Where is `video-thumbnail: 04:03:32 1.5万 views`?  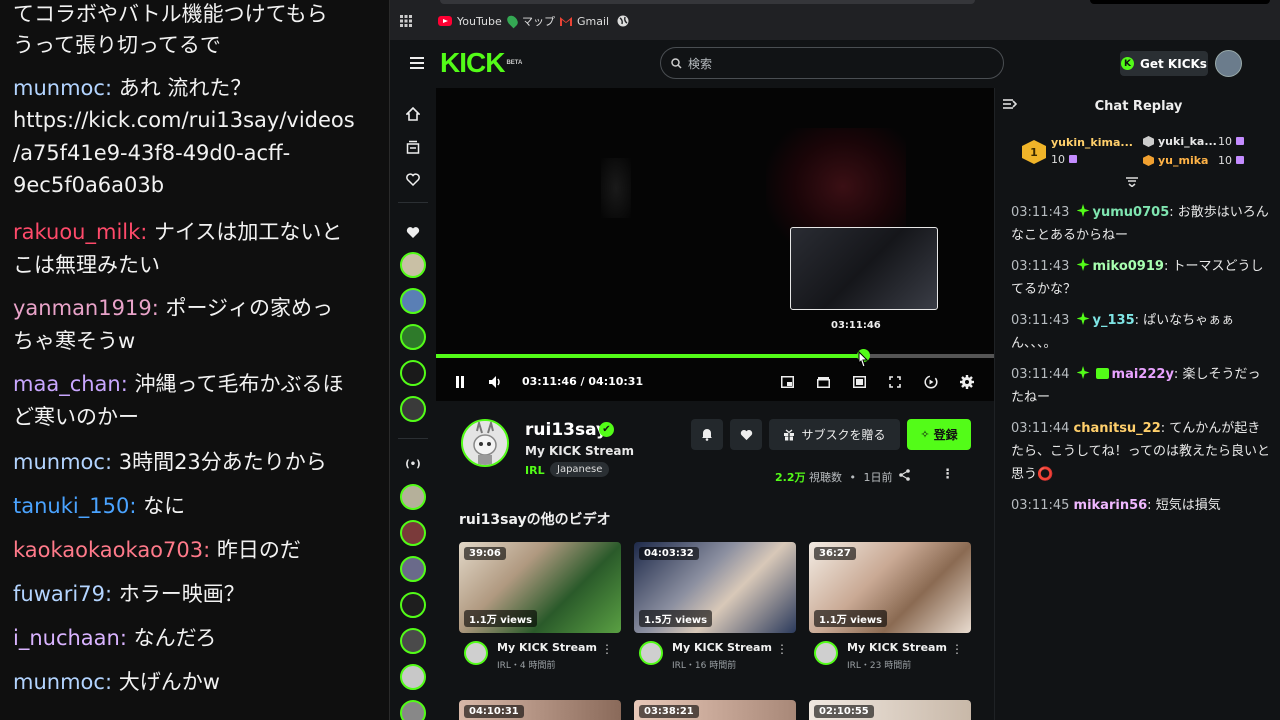 video-thumbnail: 04:03:32 1.5万 views is located at coordinates (715, 587).